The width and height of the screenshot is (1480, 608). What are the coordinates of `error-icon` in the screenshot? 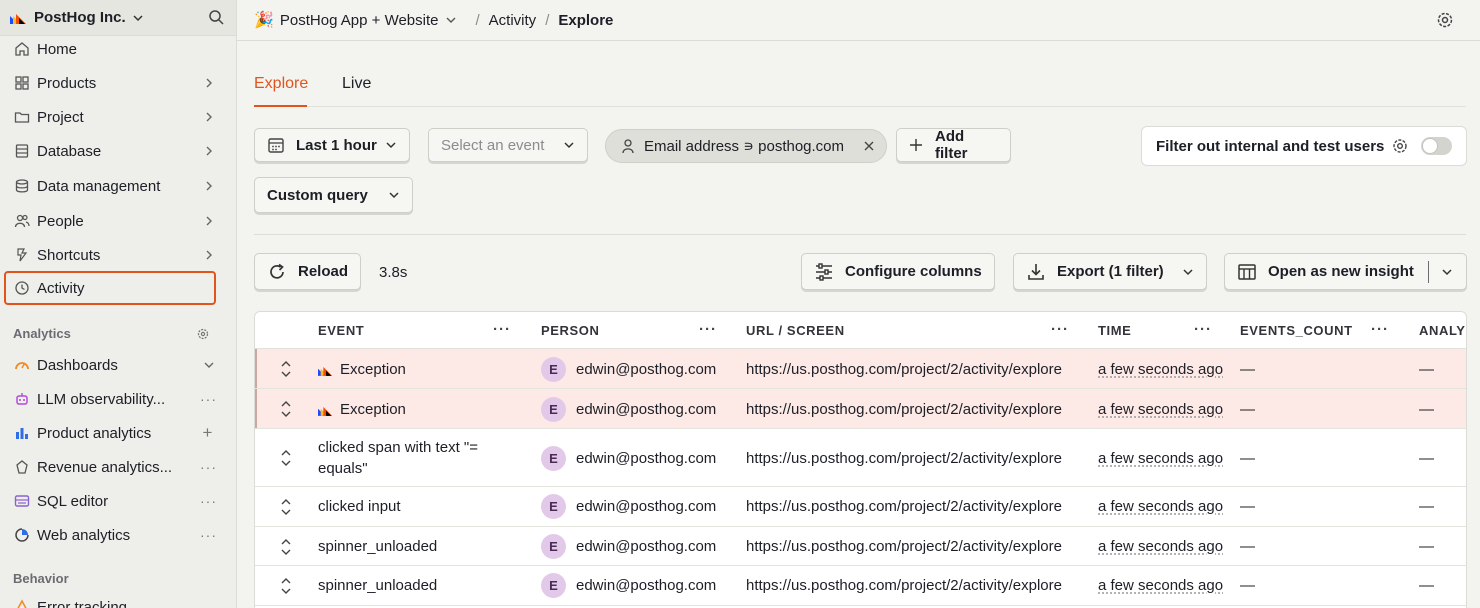 It's located at (22, 603).